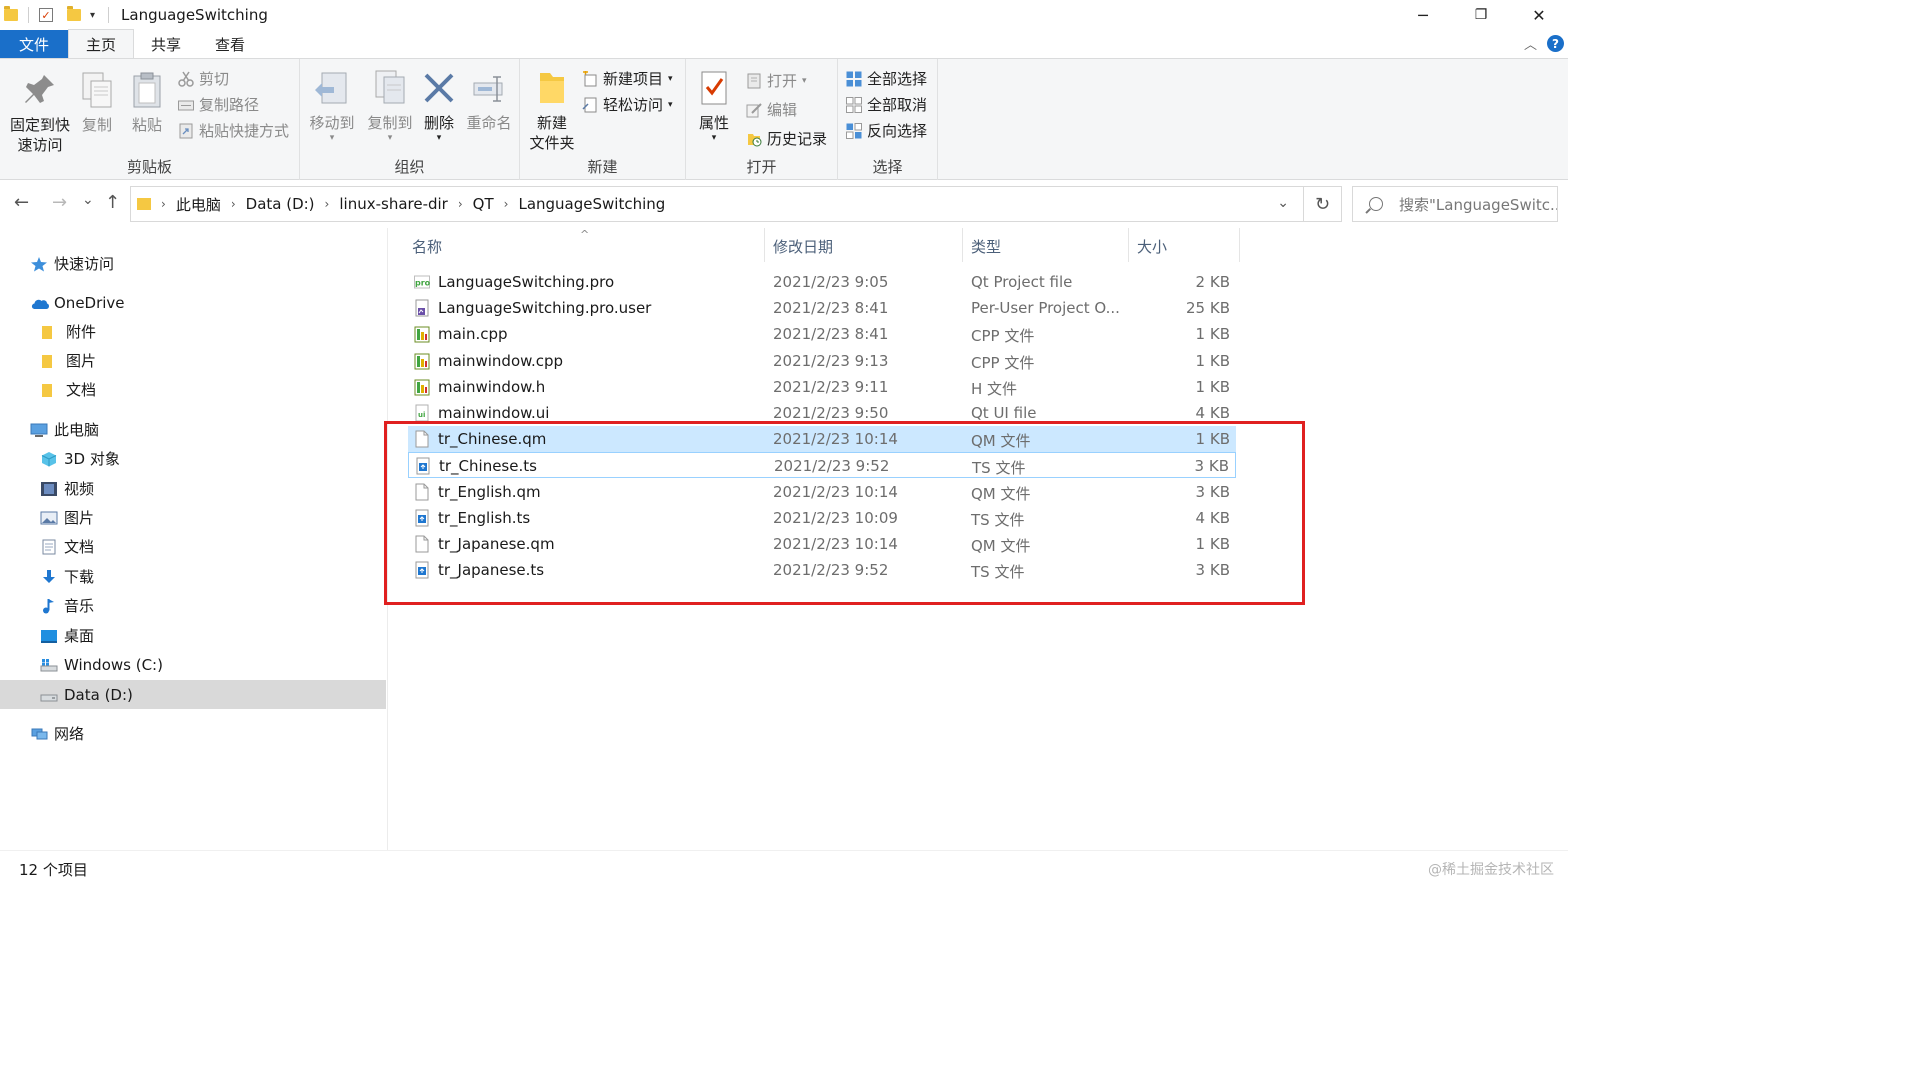 The width and height of the screenshot is (1920, 1080). I want to click on new-folder-icon, so click(74, 13).